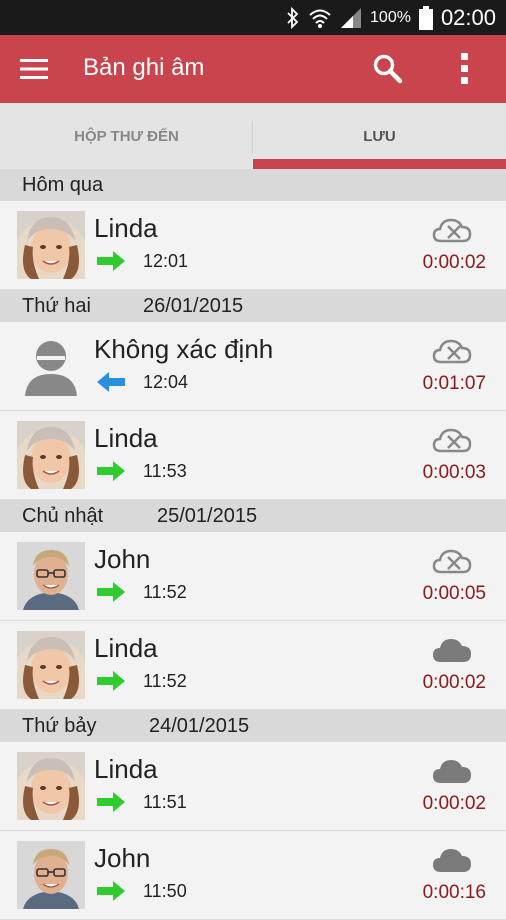  I want to click on call-duration: 0:00:05, so click(454, 593).